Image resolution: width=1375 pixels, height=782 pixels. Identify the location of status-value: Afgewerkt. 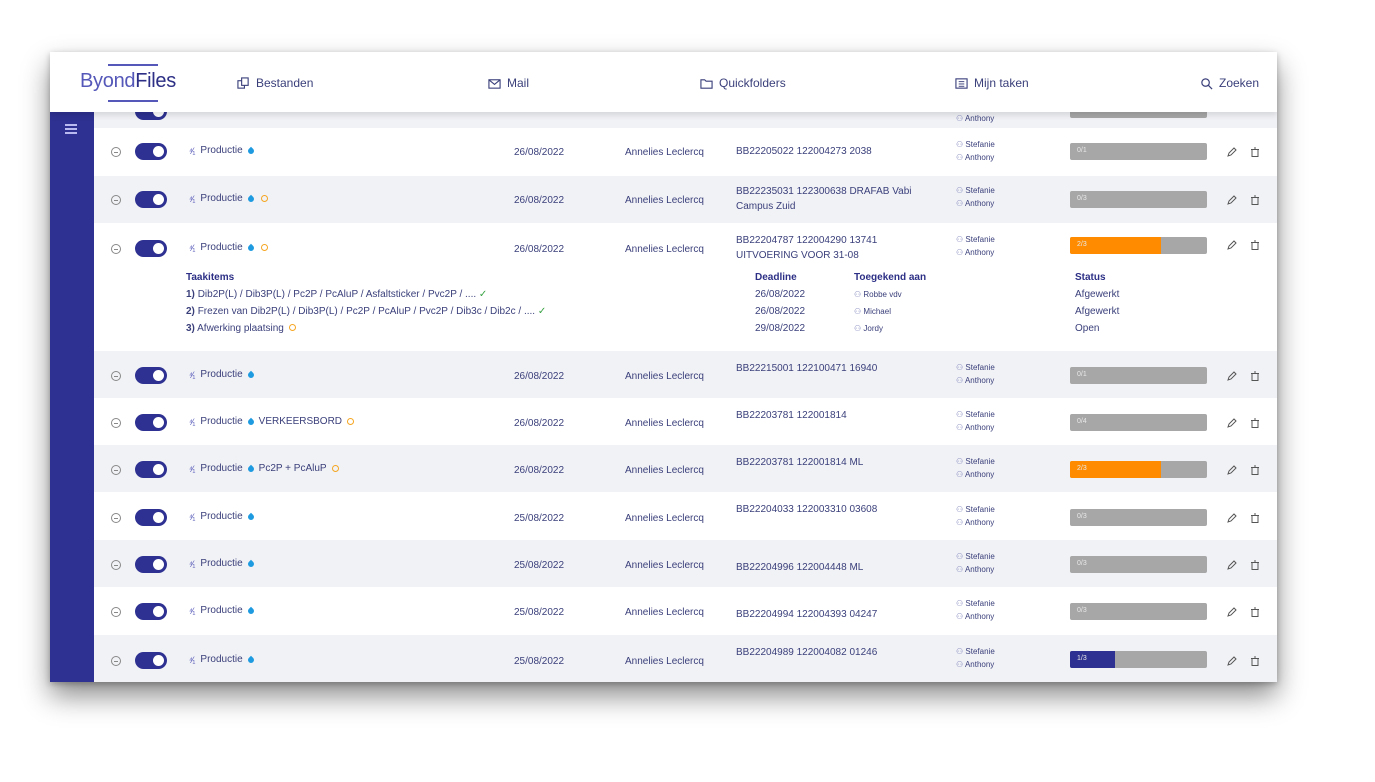
(1097, 294).